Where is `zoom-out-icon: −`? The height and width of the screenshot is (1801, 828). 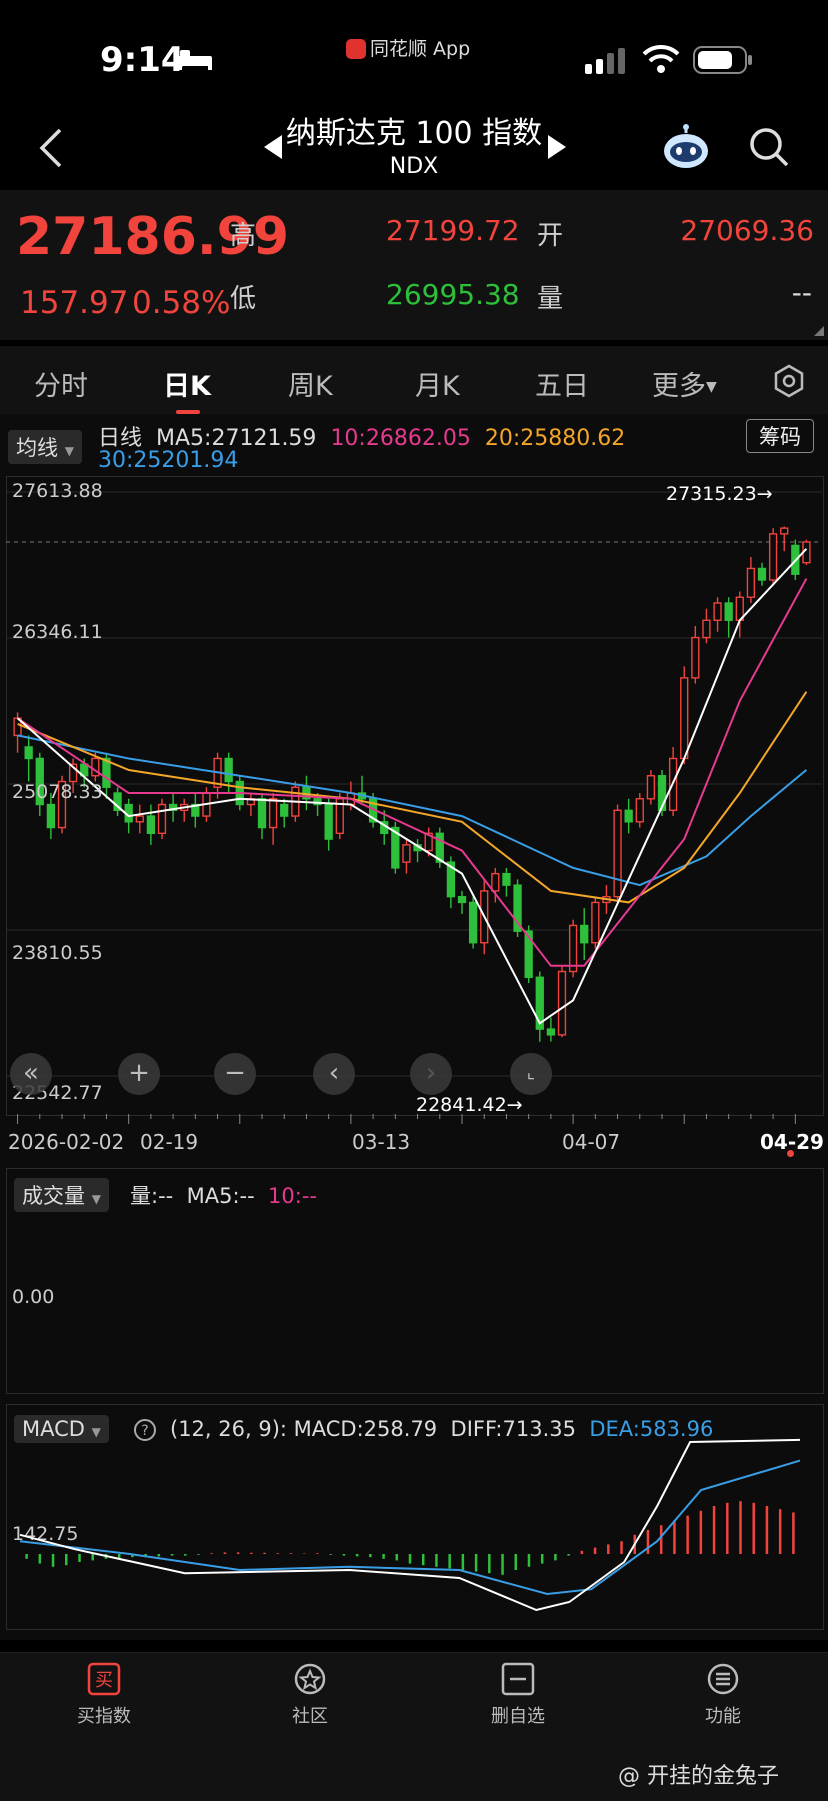
zoom-out-icon: − is located at coordinates (235, 1074).